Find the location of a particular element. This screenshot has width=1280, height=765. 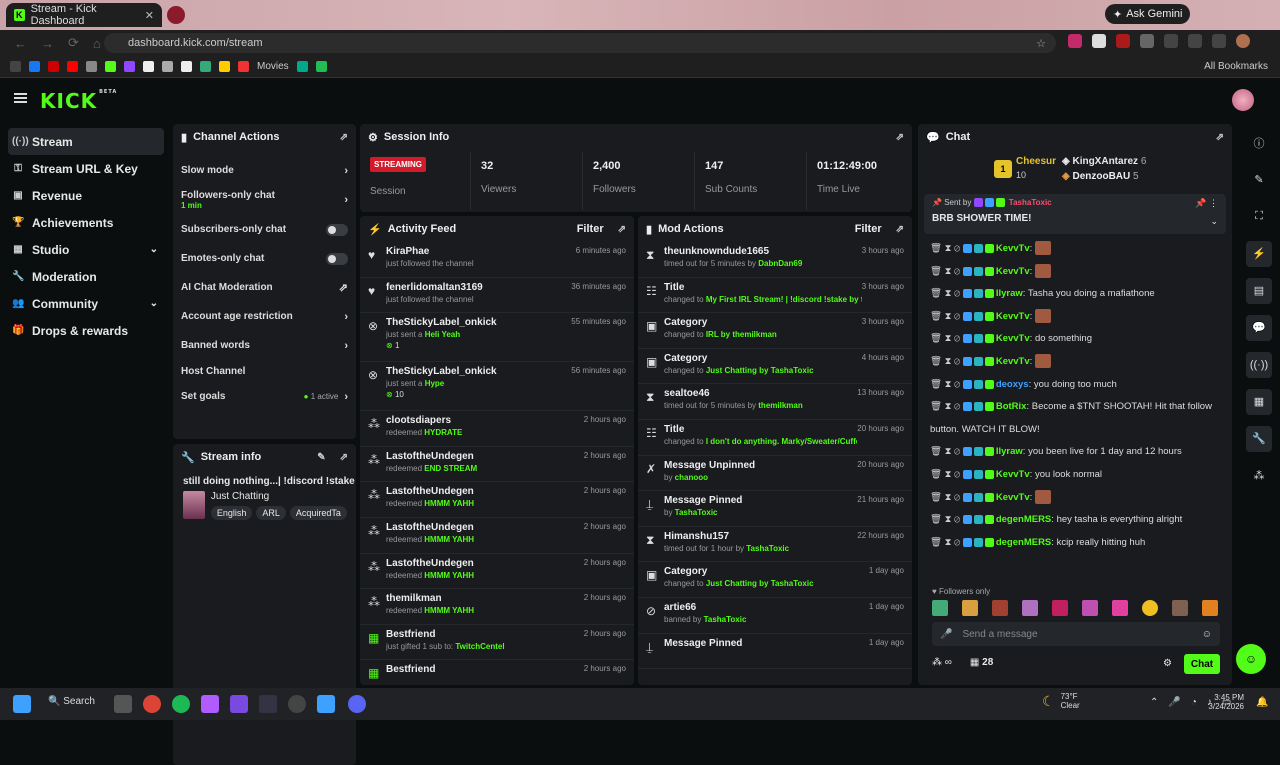

ask-gemini-button: ✦ Ask Gemini is located at coordinates (1148, 14).